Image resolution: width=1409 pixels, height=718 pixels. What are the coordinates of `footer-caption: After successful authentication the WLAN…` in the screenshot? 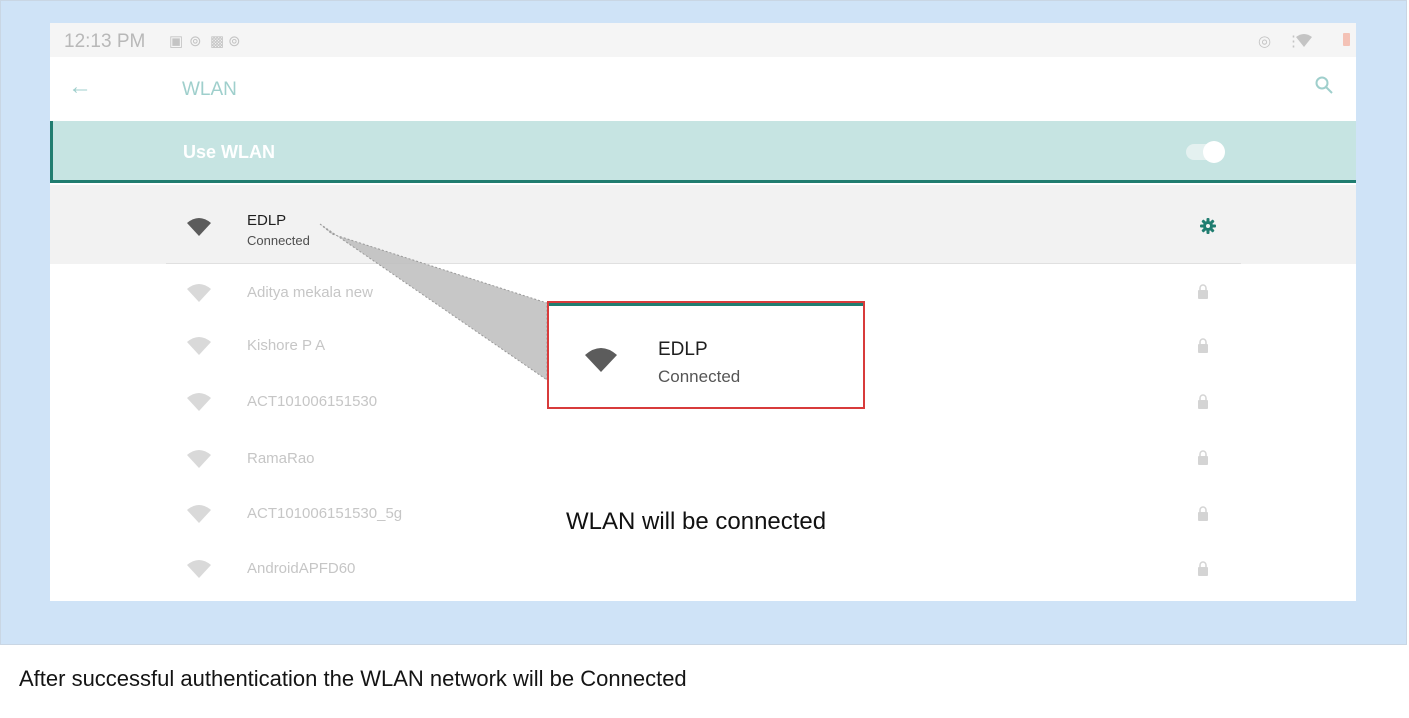 It's located at (353, 678).